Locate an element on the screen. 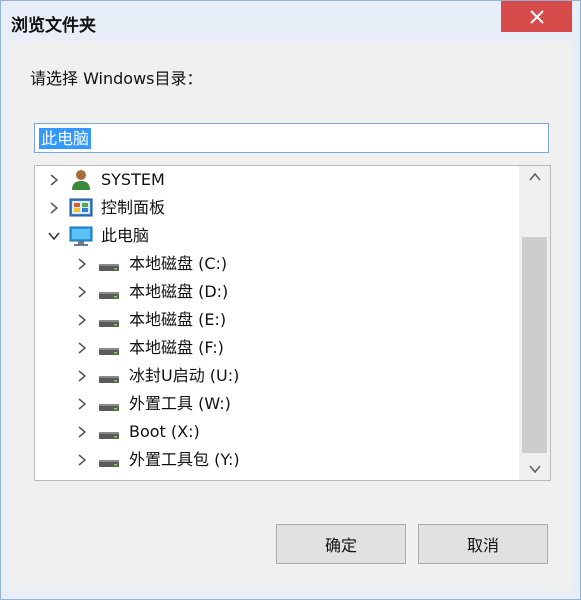  tree-item-drive-e: 本地磁盘 (E:) is located at coordinates (277, 320).